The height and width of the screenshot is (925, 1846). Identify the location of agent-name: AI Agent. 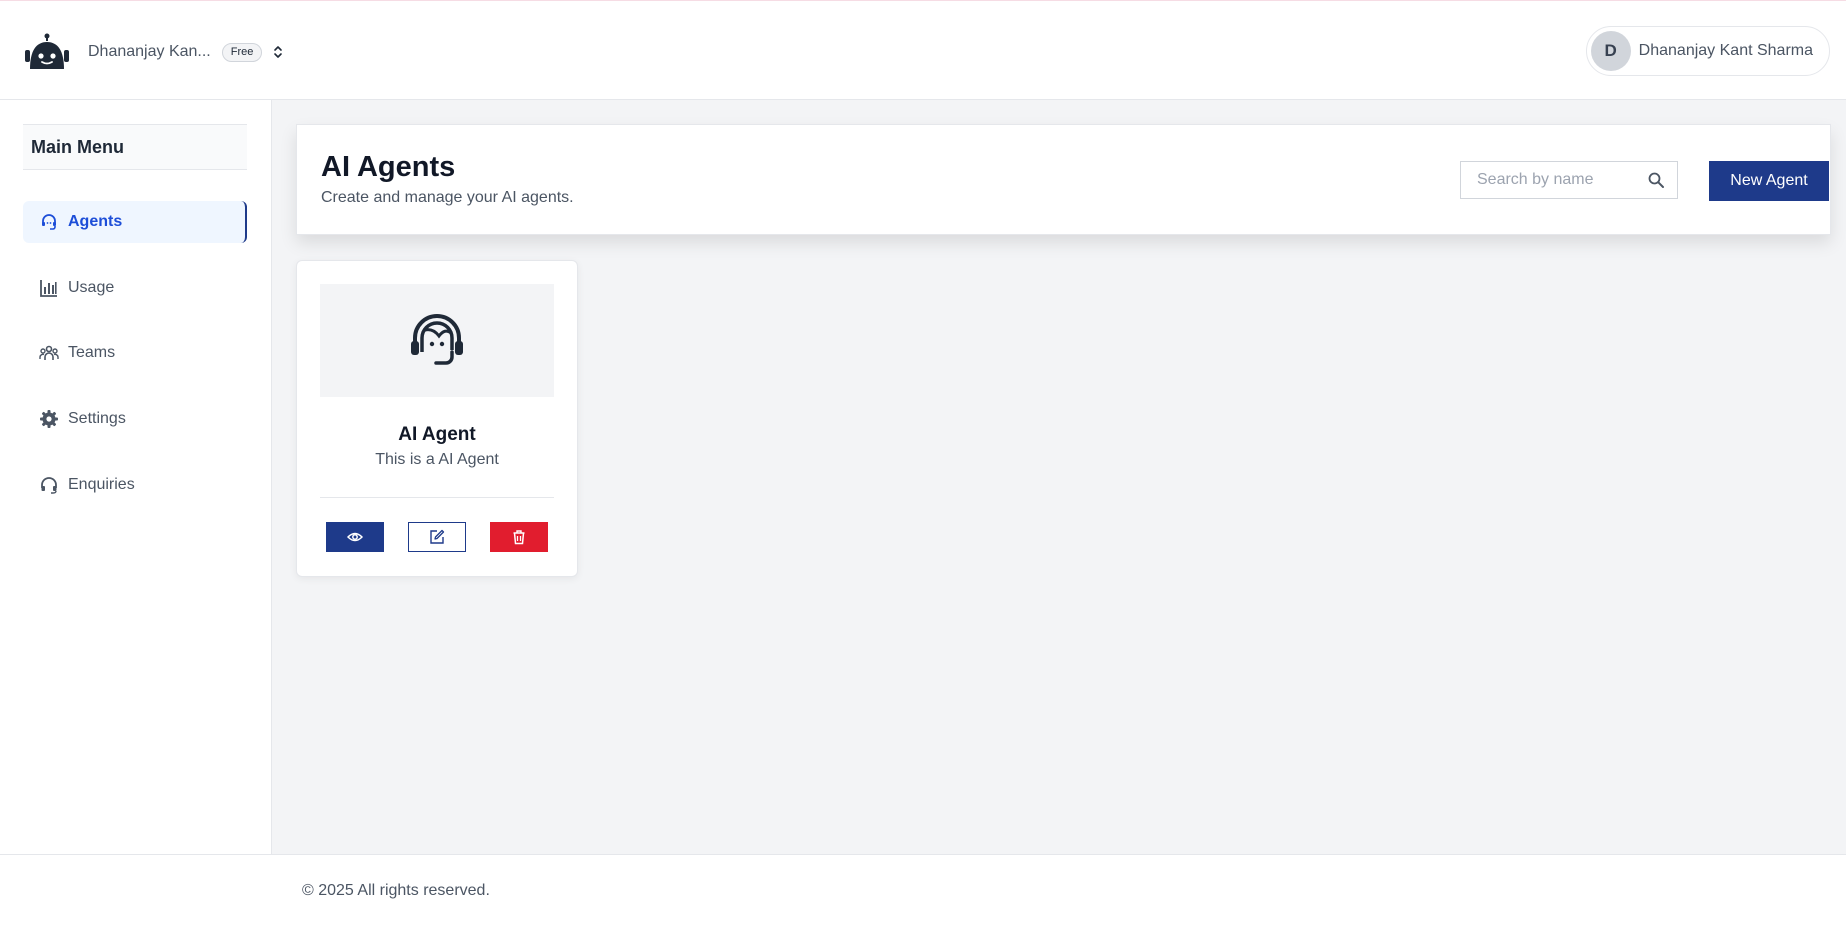
(437, 434).